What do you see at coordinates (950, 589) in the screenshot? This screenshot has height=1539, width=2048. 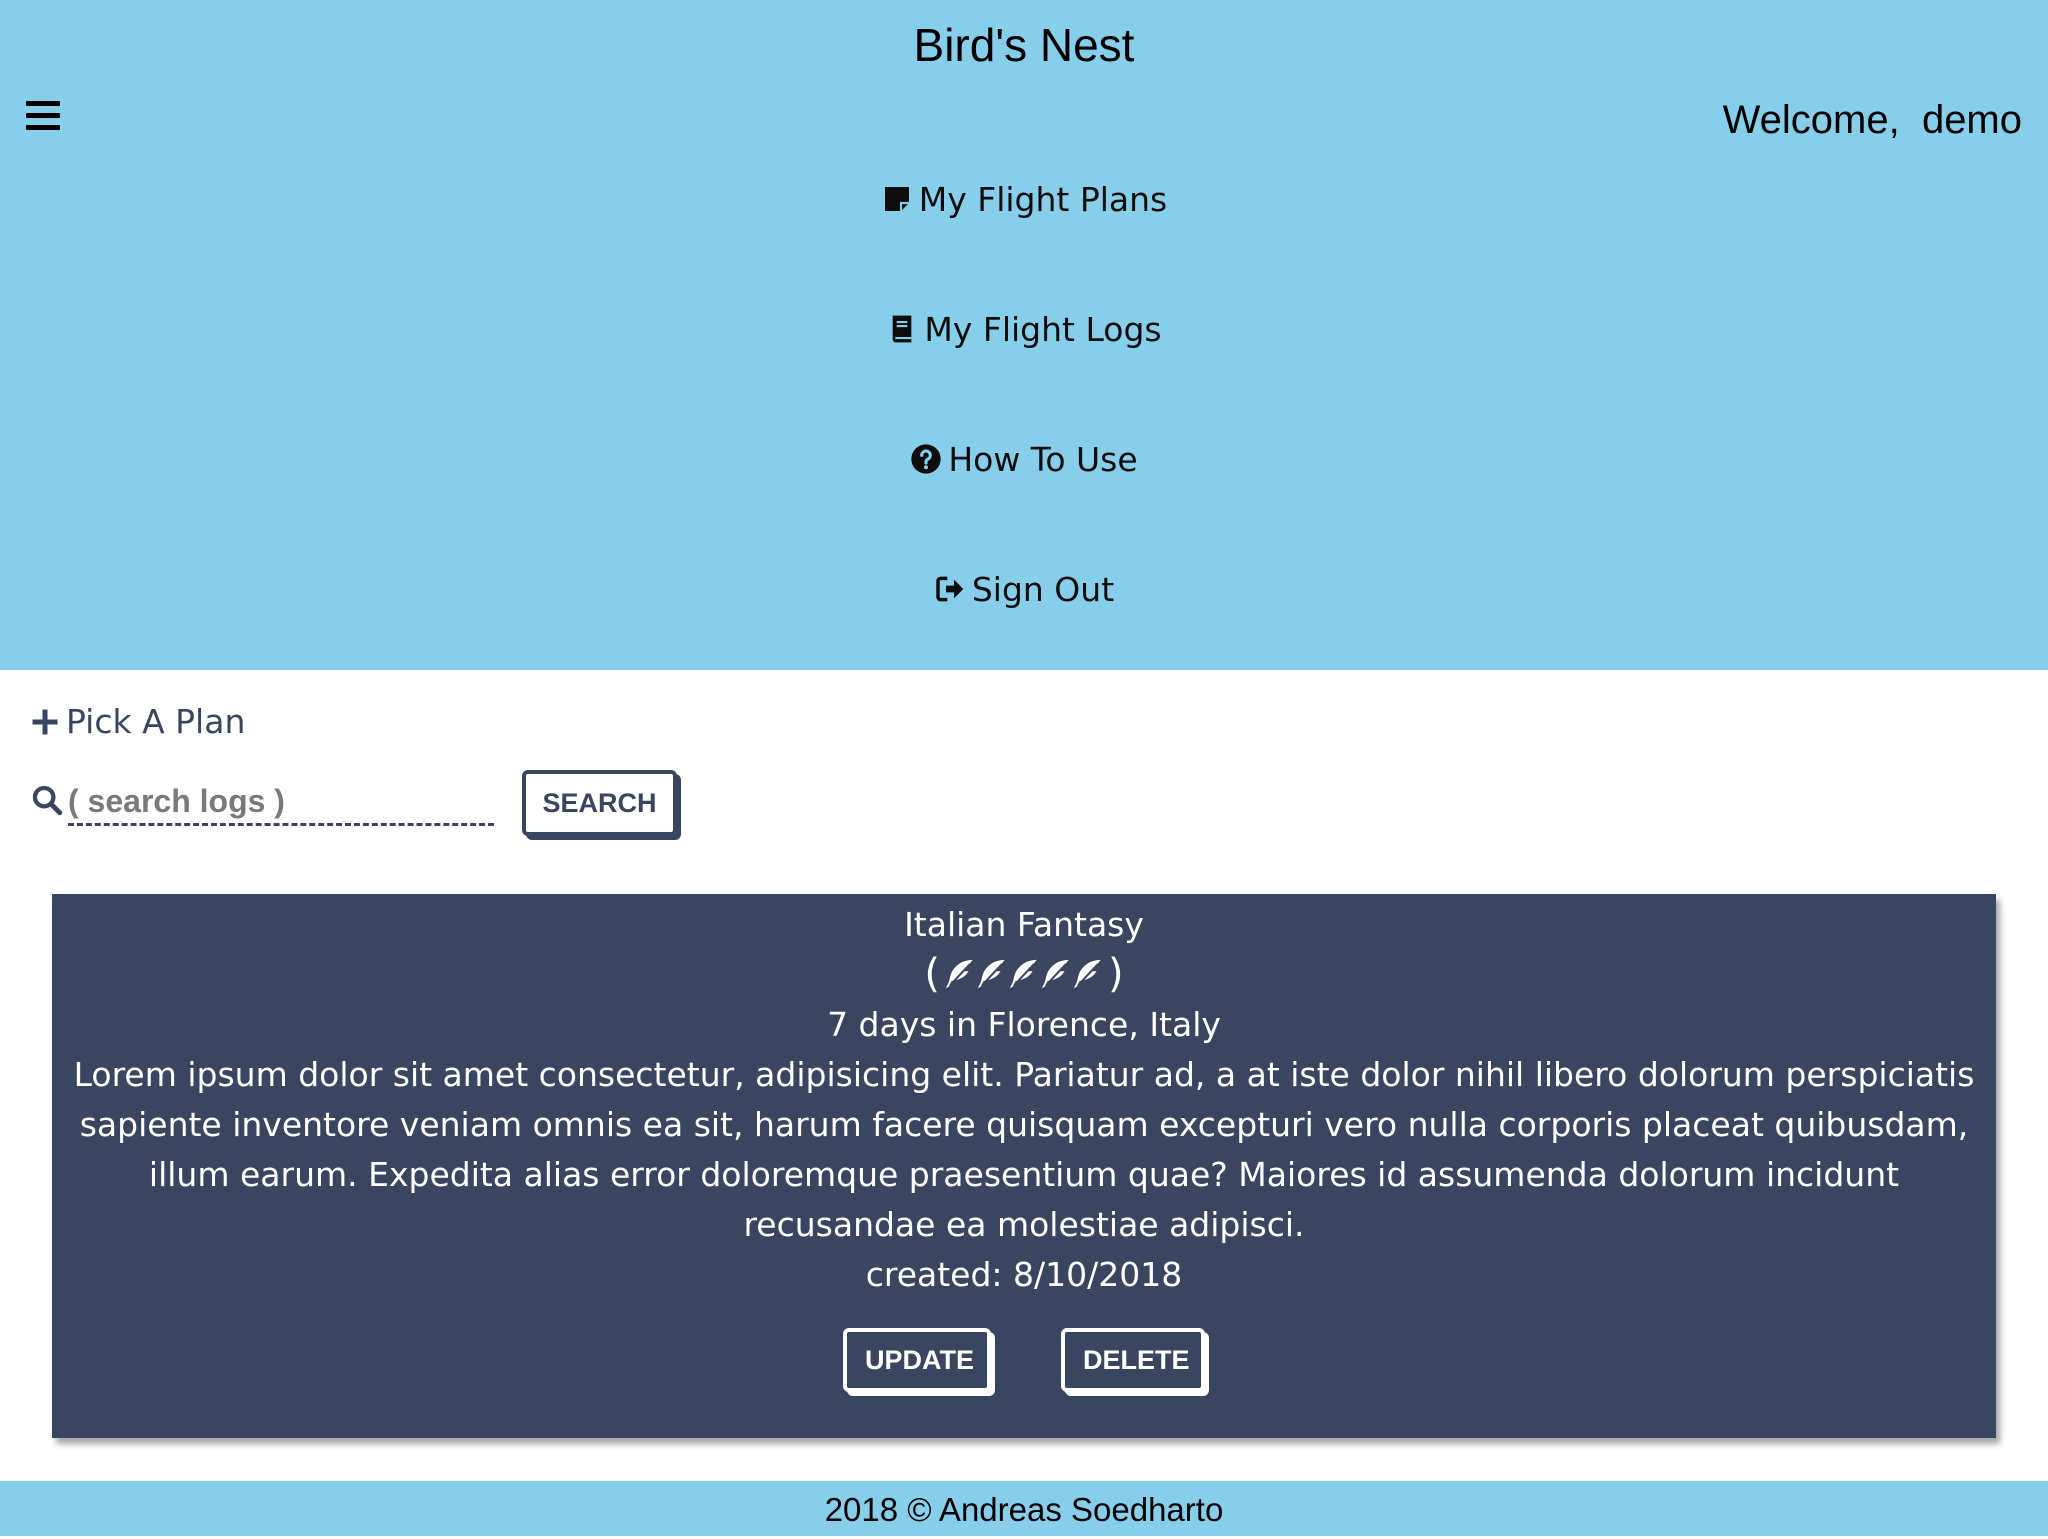 I see `sign-out-icon` at bounding box center [950, 589].